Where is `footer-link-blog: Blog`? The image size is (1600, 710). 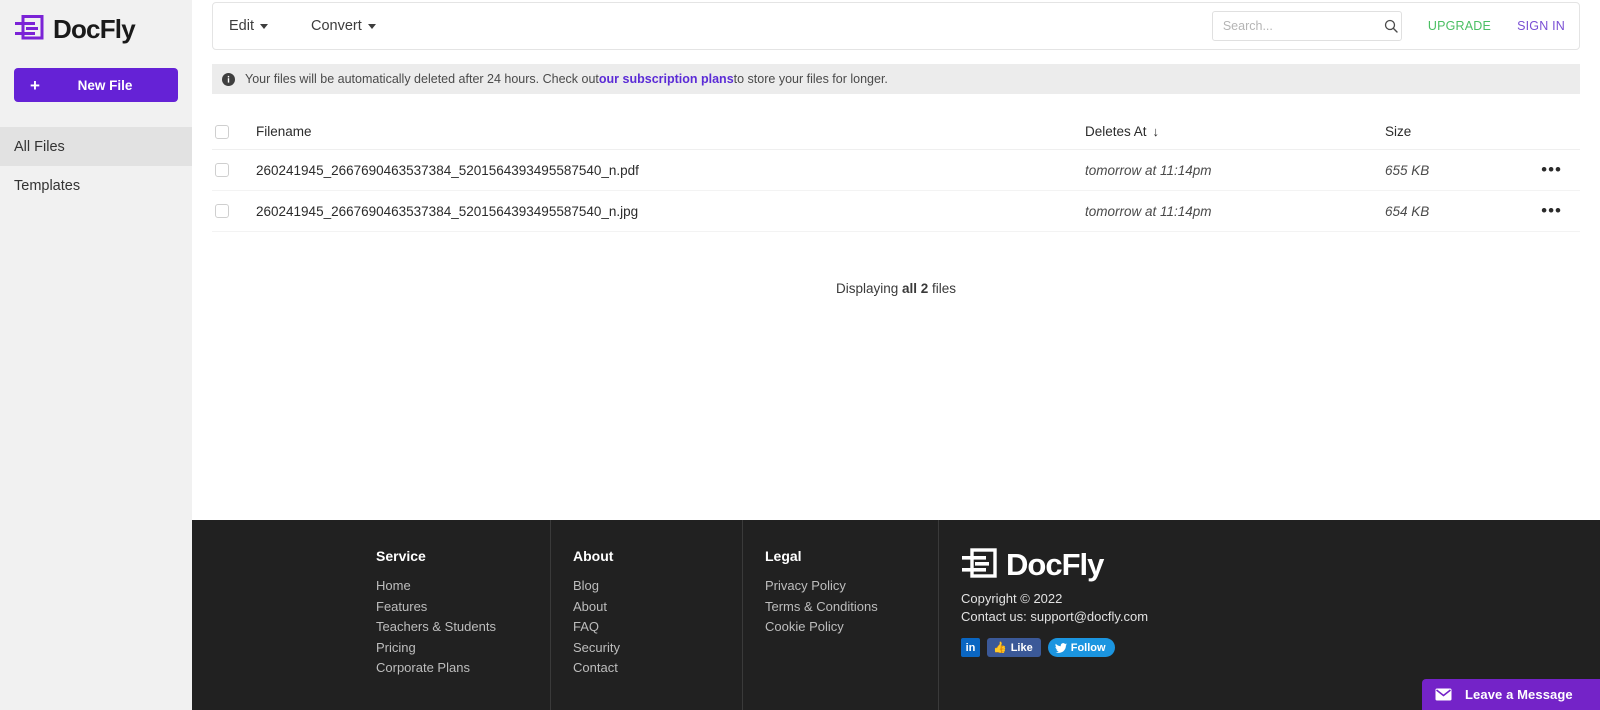
footer-link-blog: Blog is located at coordinates (657, 586).